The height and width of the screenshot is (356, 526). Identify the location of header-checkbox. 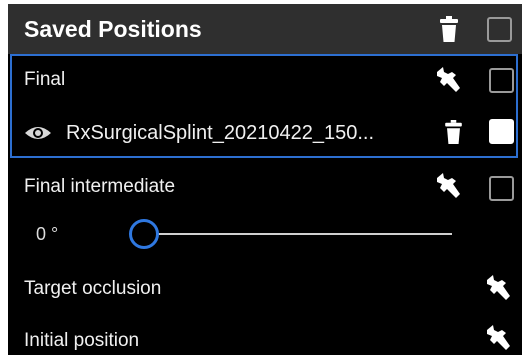
(499, 29).